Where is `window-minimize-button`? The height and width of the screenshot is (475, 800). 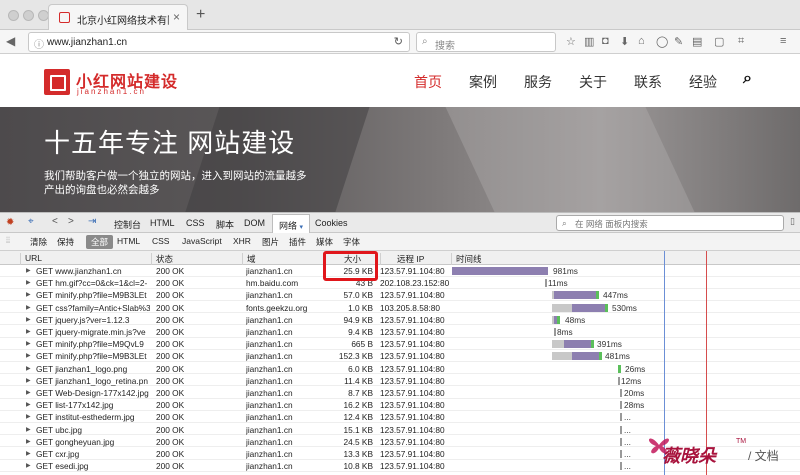
window-minimize-button is located at coordinates (28, 15).